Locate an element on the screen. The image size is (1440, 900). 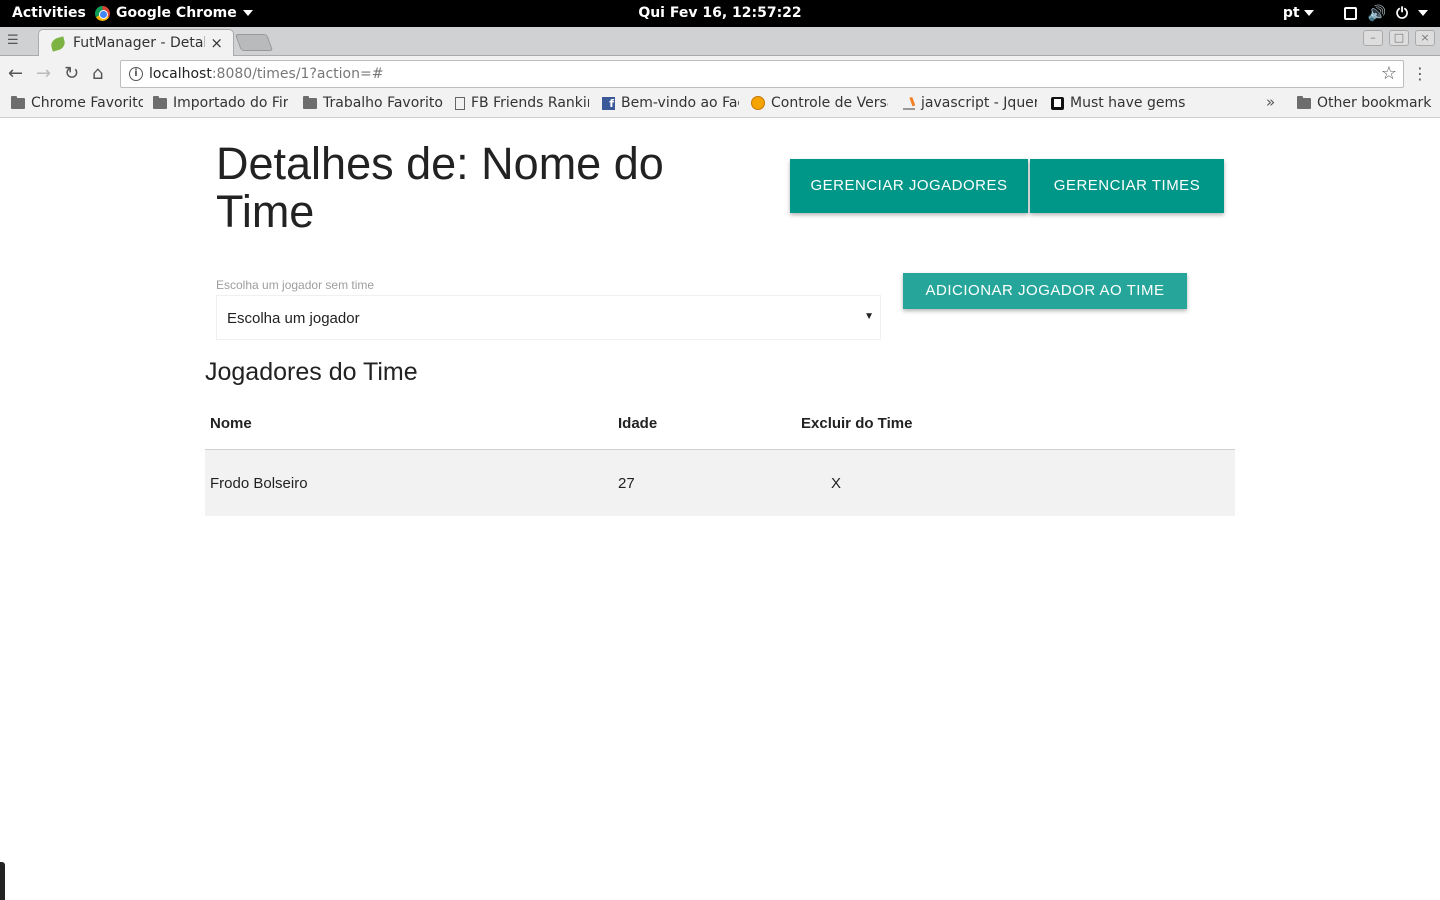
bookmark-label: Bem-vindo ao Facebook is located at coordinates (680, 103).